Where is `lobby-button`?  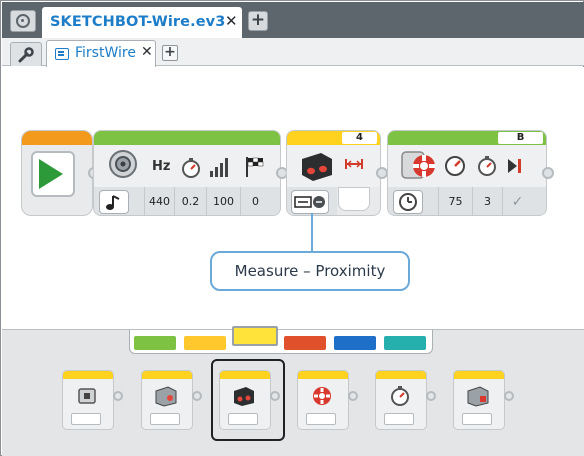 lobby-button is located at coordinates (23, 21).